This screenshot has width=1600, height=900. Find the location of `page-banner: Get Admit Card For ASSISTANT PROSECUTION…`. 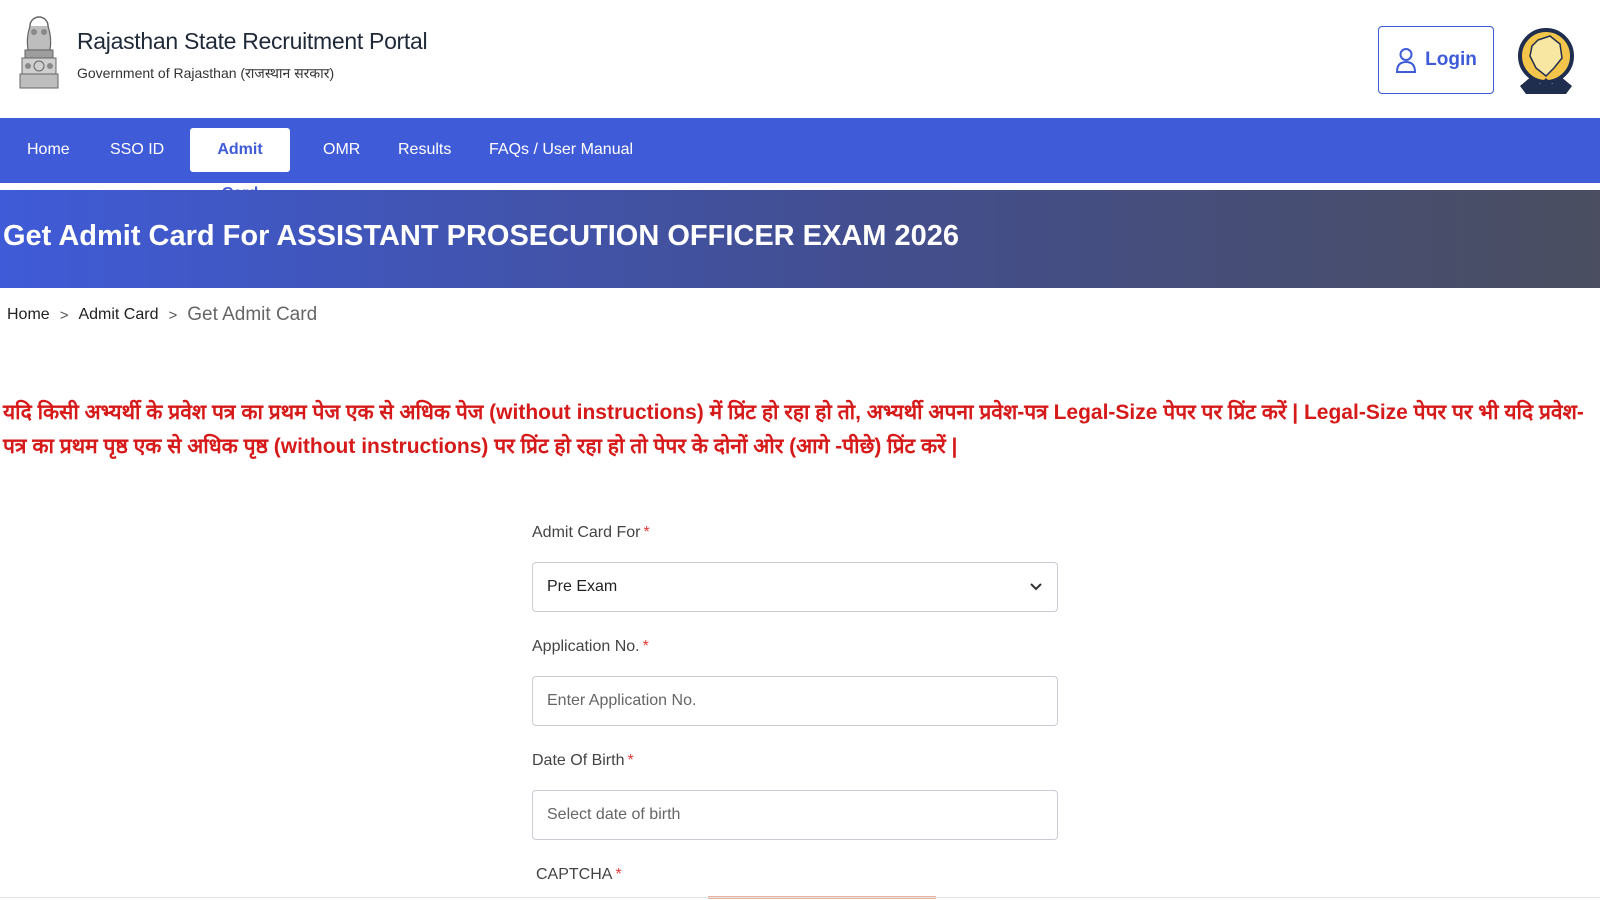

page-banner: Get Admit Card For ASSISTANT PROSECUTION… is located at coordinates (800, 239).